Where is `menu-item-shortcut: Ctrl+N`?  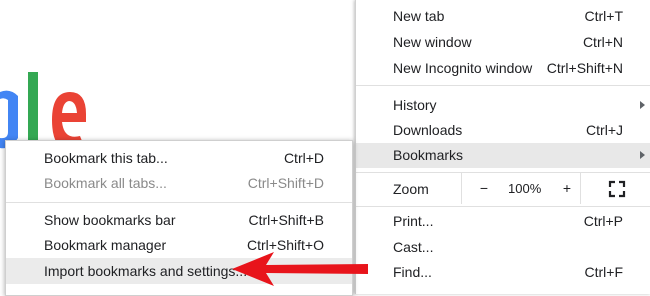
menu-item-shortcut: Ctrl+N is located at coordinates (602, 42).